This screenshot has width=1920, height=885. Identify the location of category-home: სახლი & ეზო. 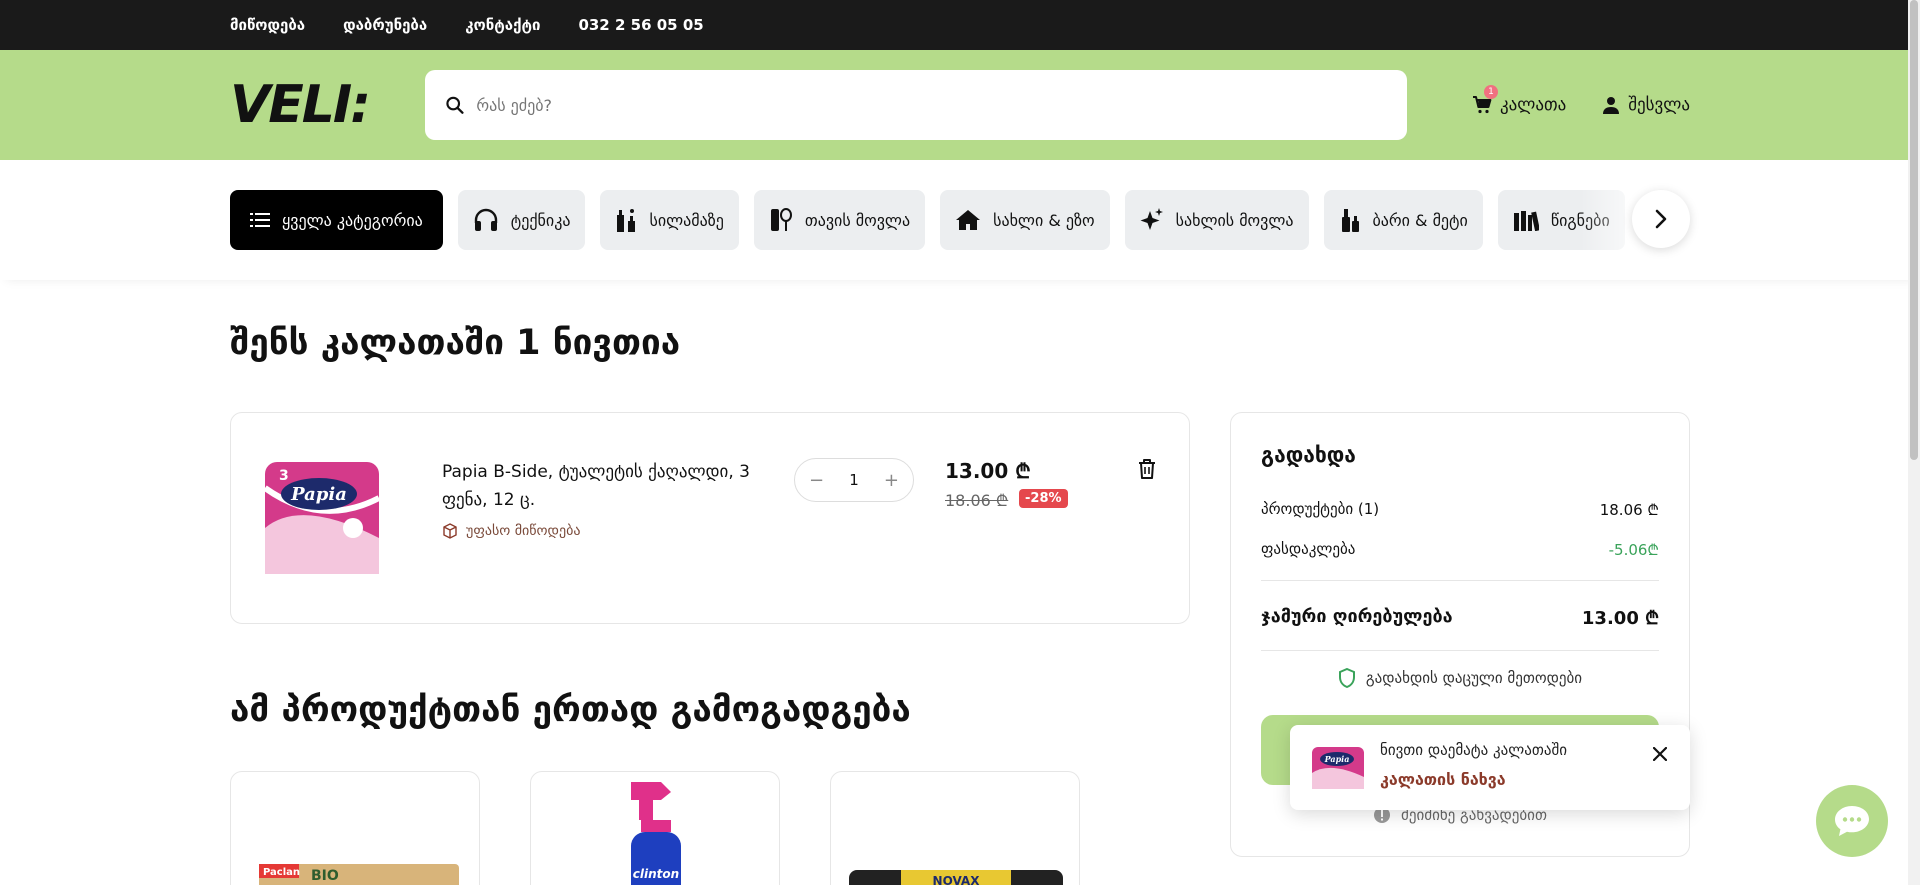
(1025, 220).